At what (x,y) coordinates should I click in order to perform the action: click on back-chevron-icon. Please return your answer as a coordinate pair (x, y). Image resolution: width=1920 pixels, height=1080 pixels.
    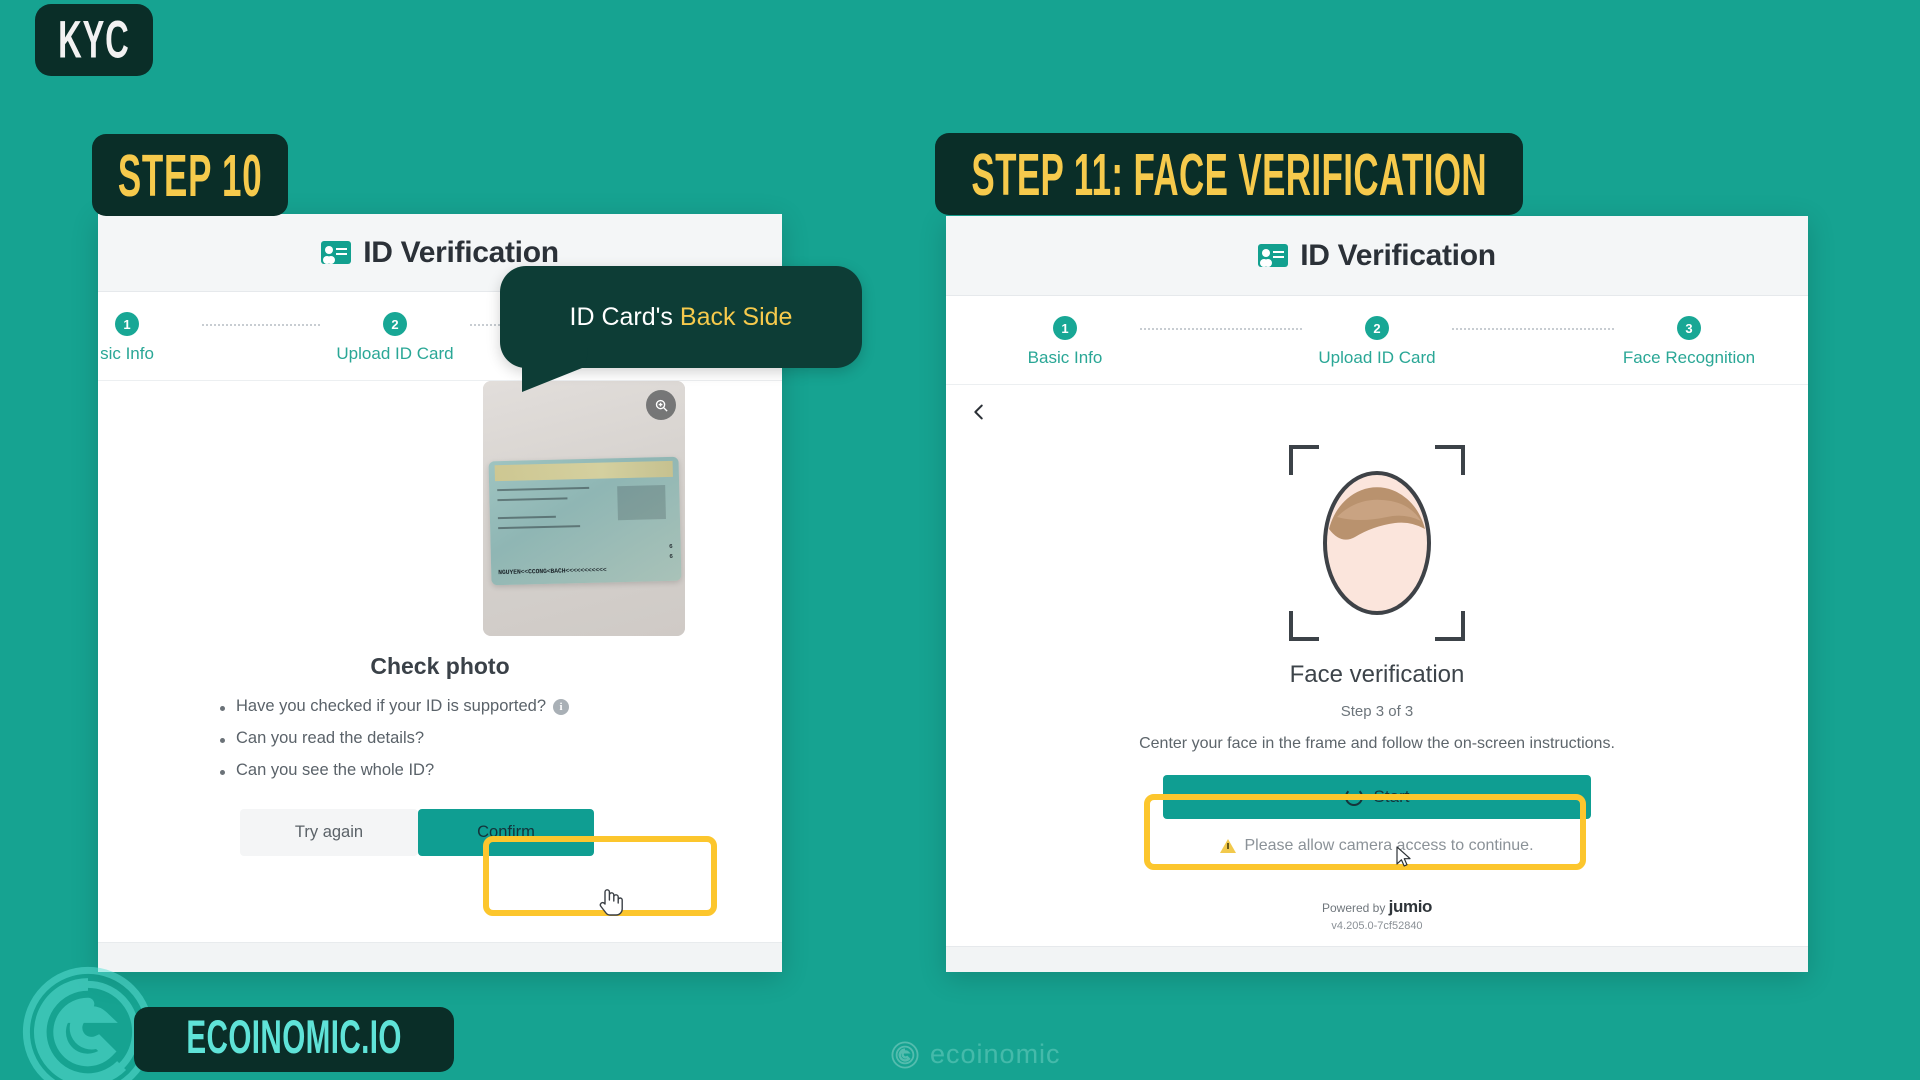
    Looking at the image, I should click on (979, 412).